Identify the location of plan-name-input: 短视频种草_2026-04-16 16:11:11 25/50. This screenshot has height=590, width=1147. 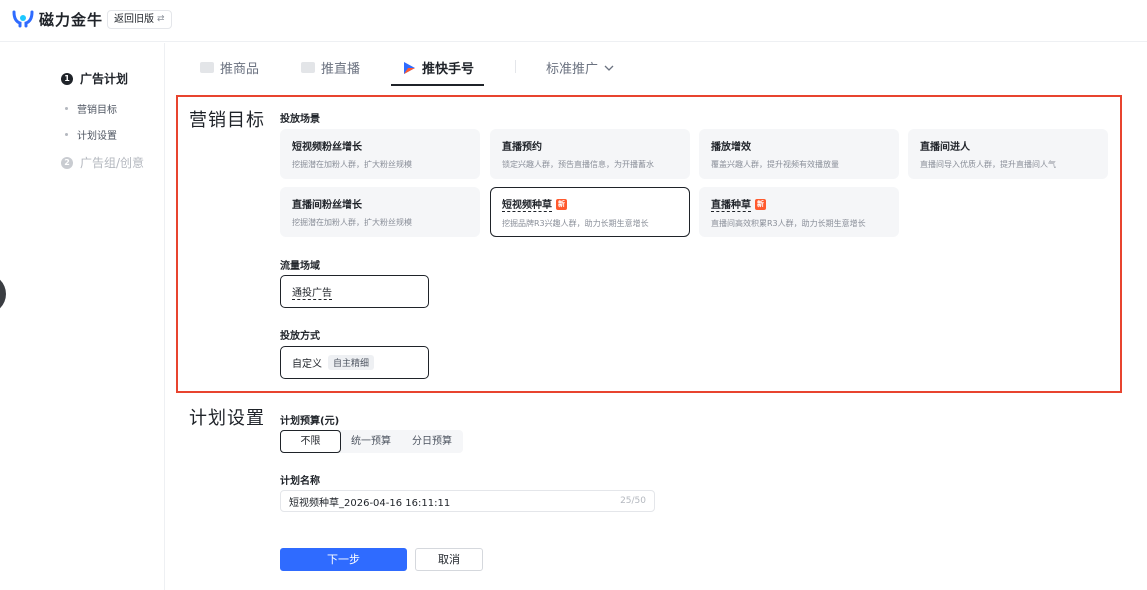
(467, 501).